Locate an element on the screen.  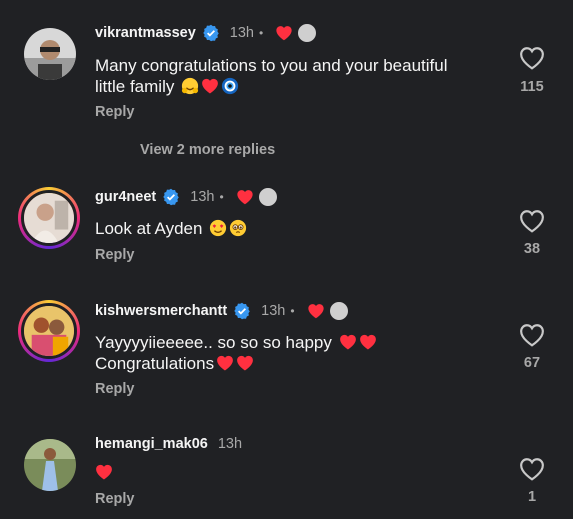
like-count: 67 is located at coordinates (532, 363).